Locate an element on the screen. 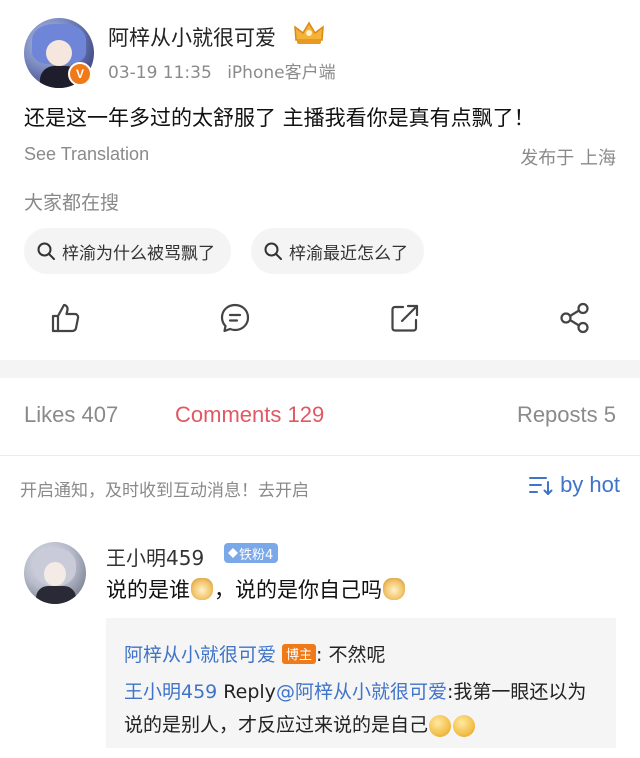  search-chip-label: 梓渝最近怎么了 is located at coordinates (348, 253).